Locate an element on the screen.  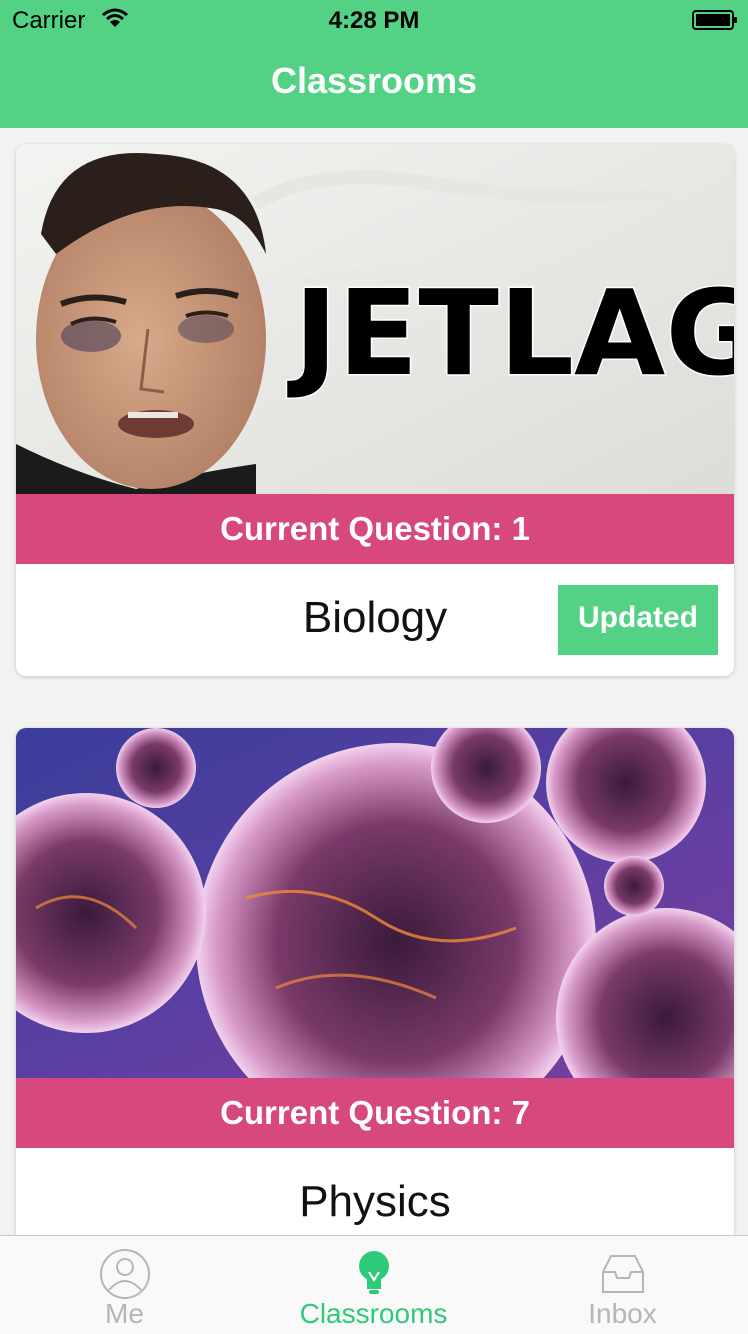
tab-label: Inbox is located at coordinates (622, 1313).